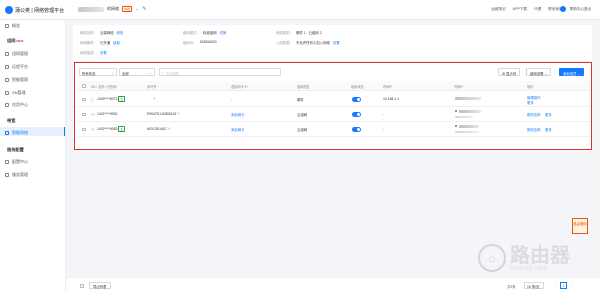 The image size is (600, 292). Describe the element at coordinates (539, 72) in the screenshot. I see `bulk-settings-button: 组网设置 ⌄` at that location.